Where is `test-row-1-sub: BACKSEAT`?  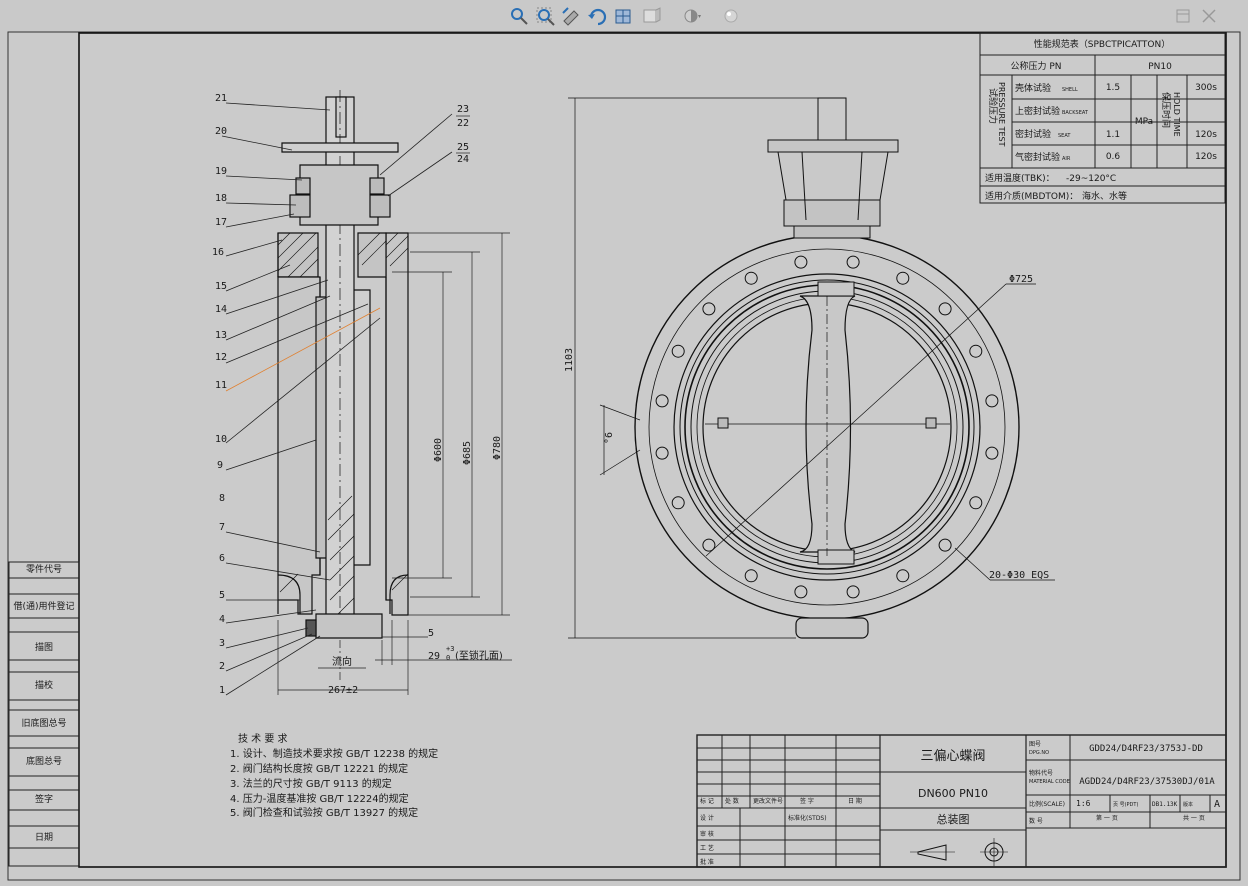
test-row-1-sub: BACKSEAT is located at coordinates (1075, 113).